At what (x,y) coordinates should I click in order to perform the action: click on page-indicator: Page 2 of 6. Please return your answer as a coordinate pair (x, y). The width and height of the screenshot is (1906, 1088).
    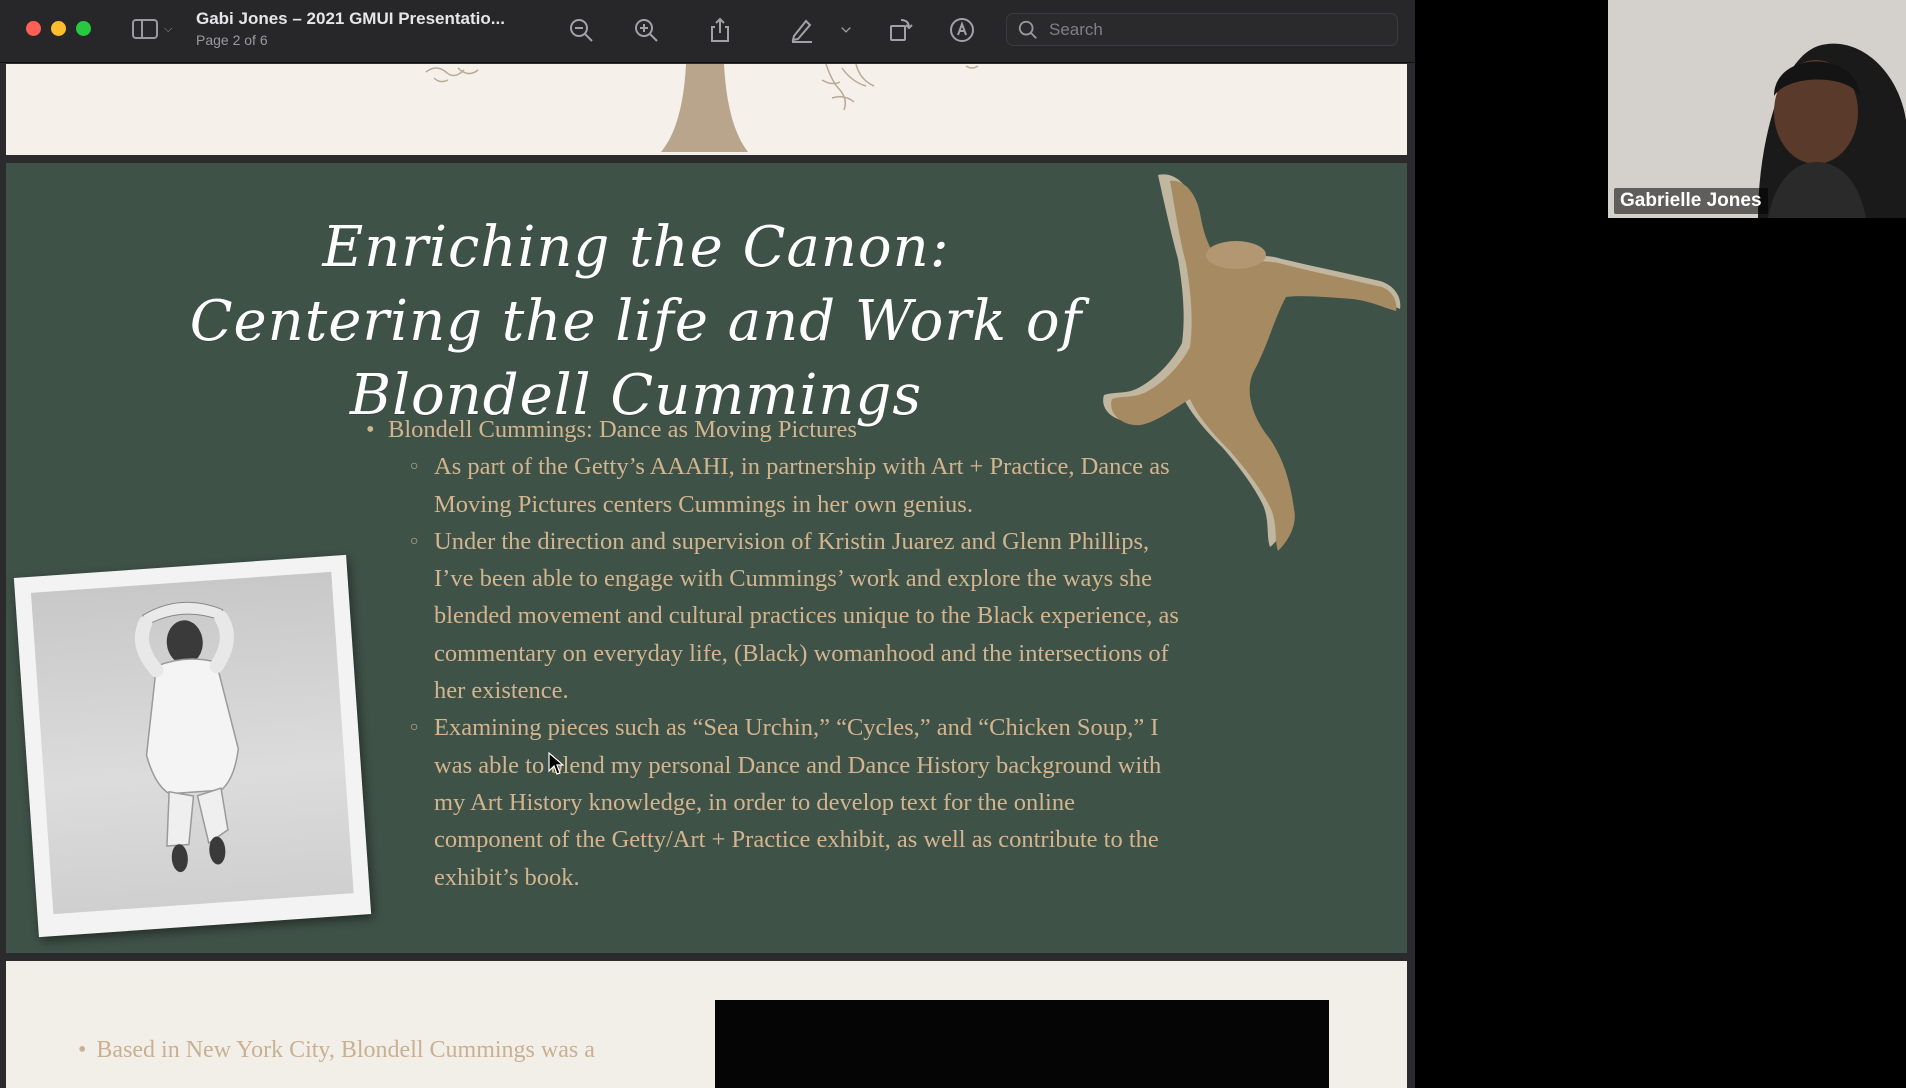
    Looking at the image, I should click on (232, 40).